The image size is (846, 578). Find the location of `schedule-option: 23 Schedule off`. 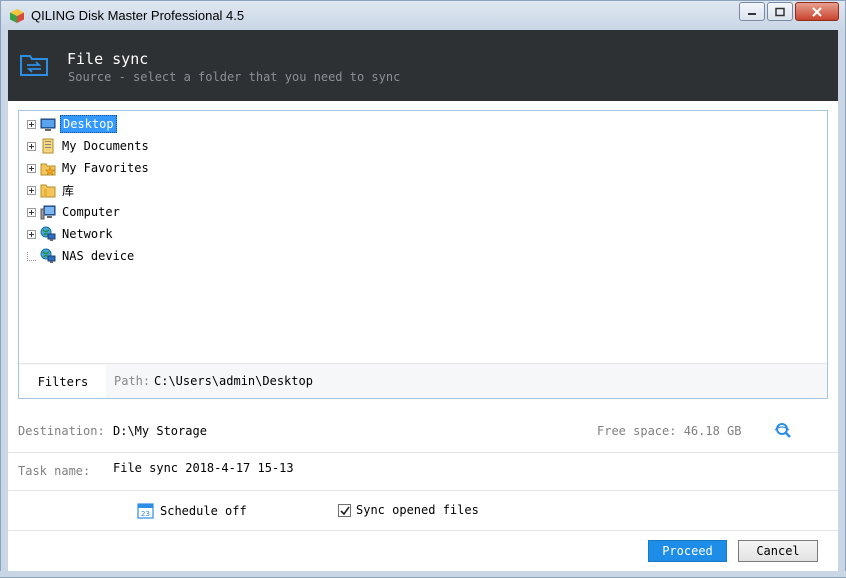

schedule-option: 23 Schedule off is located at coordinates (192, 510).